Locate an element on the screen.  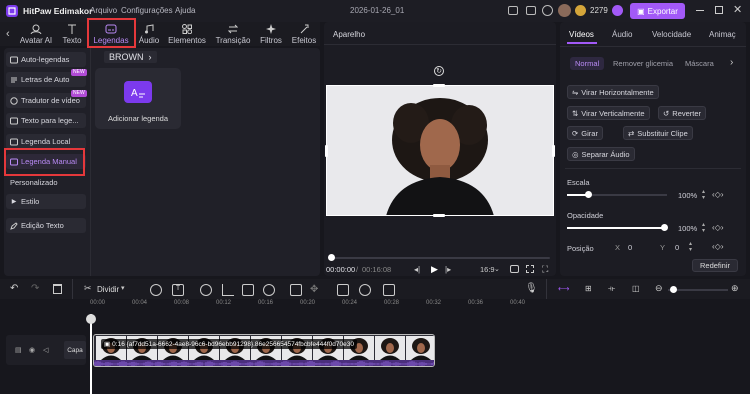
microphone-icon: 🎙 is located at coordinates (531, 288).